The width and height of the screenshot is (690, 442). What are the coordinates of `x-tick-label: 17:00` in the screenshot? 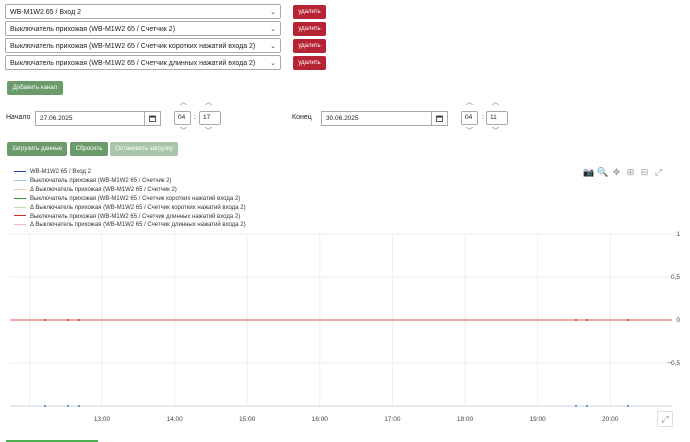 It's located at (392, 419).